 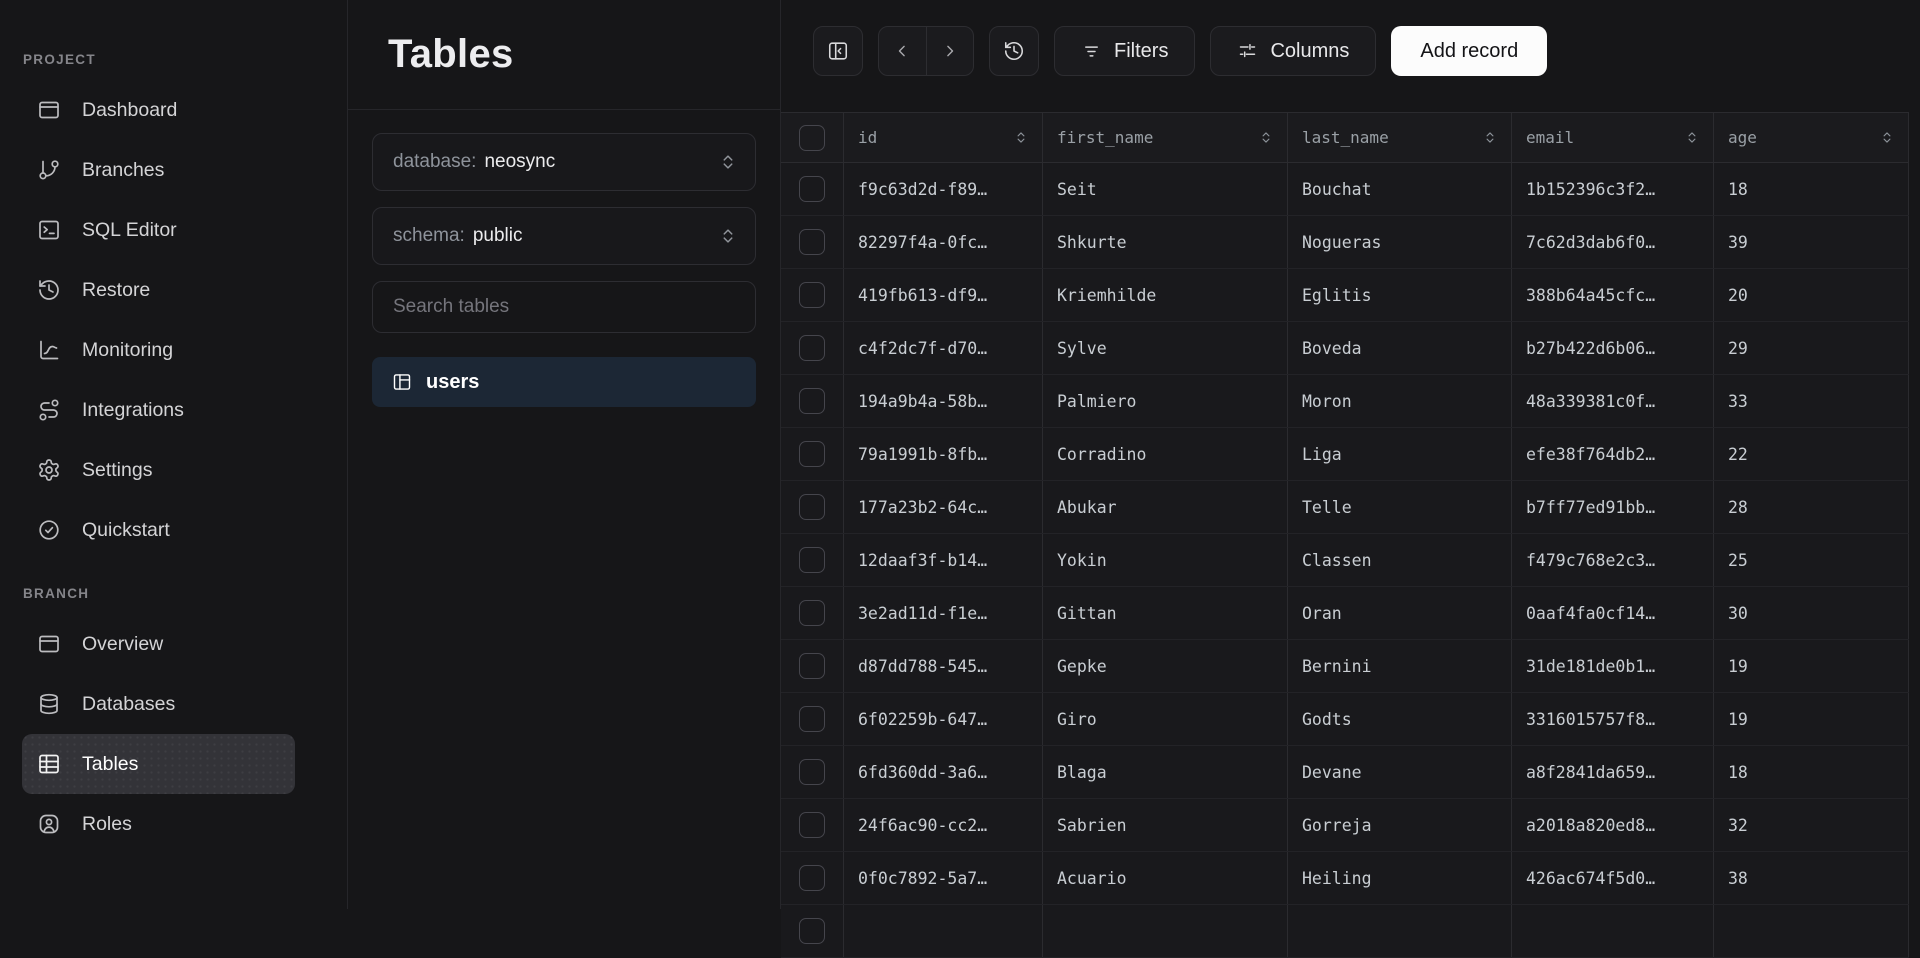 What do you see at coordinates (158, 764) in the screenshot?
I see `sidebar-item-tables: Tables` at bounding box center [158, 764].